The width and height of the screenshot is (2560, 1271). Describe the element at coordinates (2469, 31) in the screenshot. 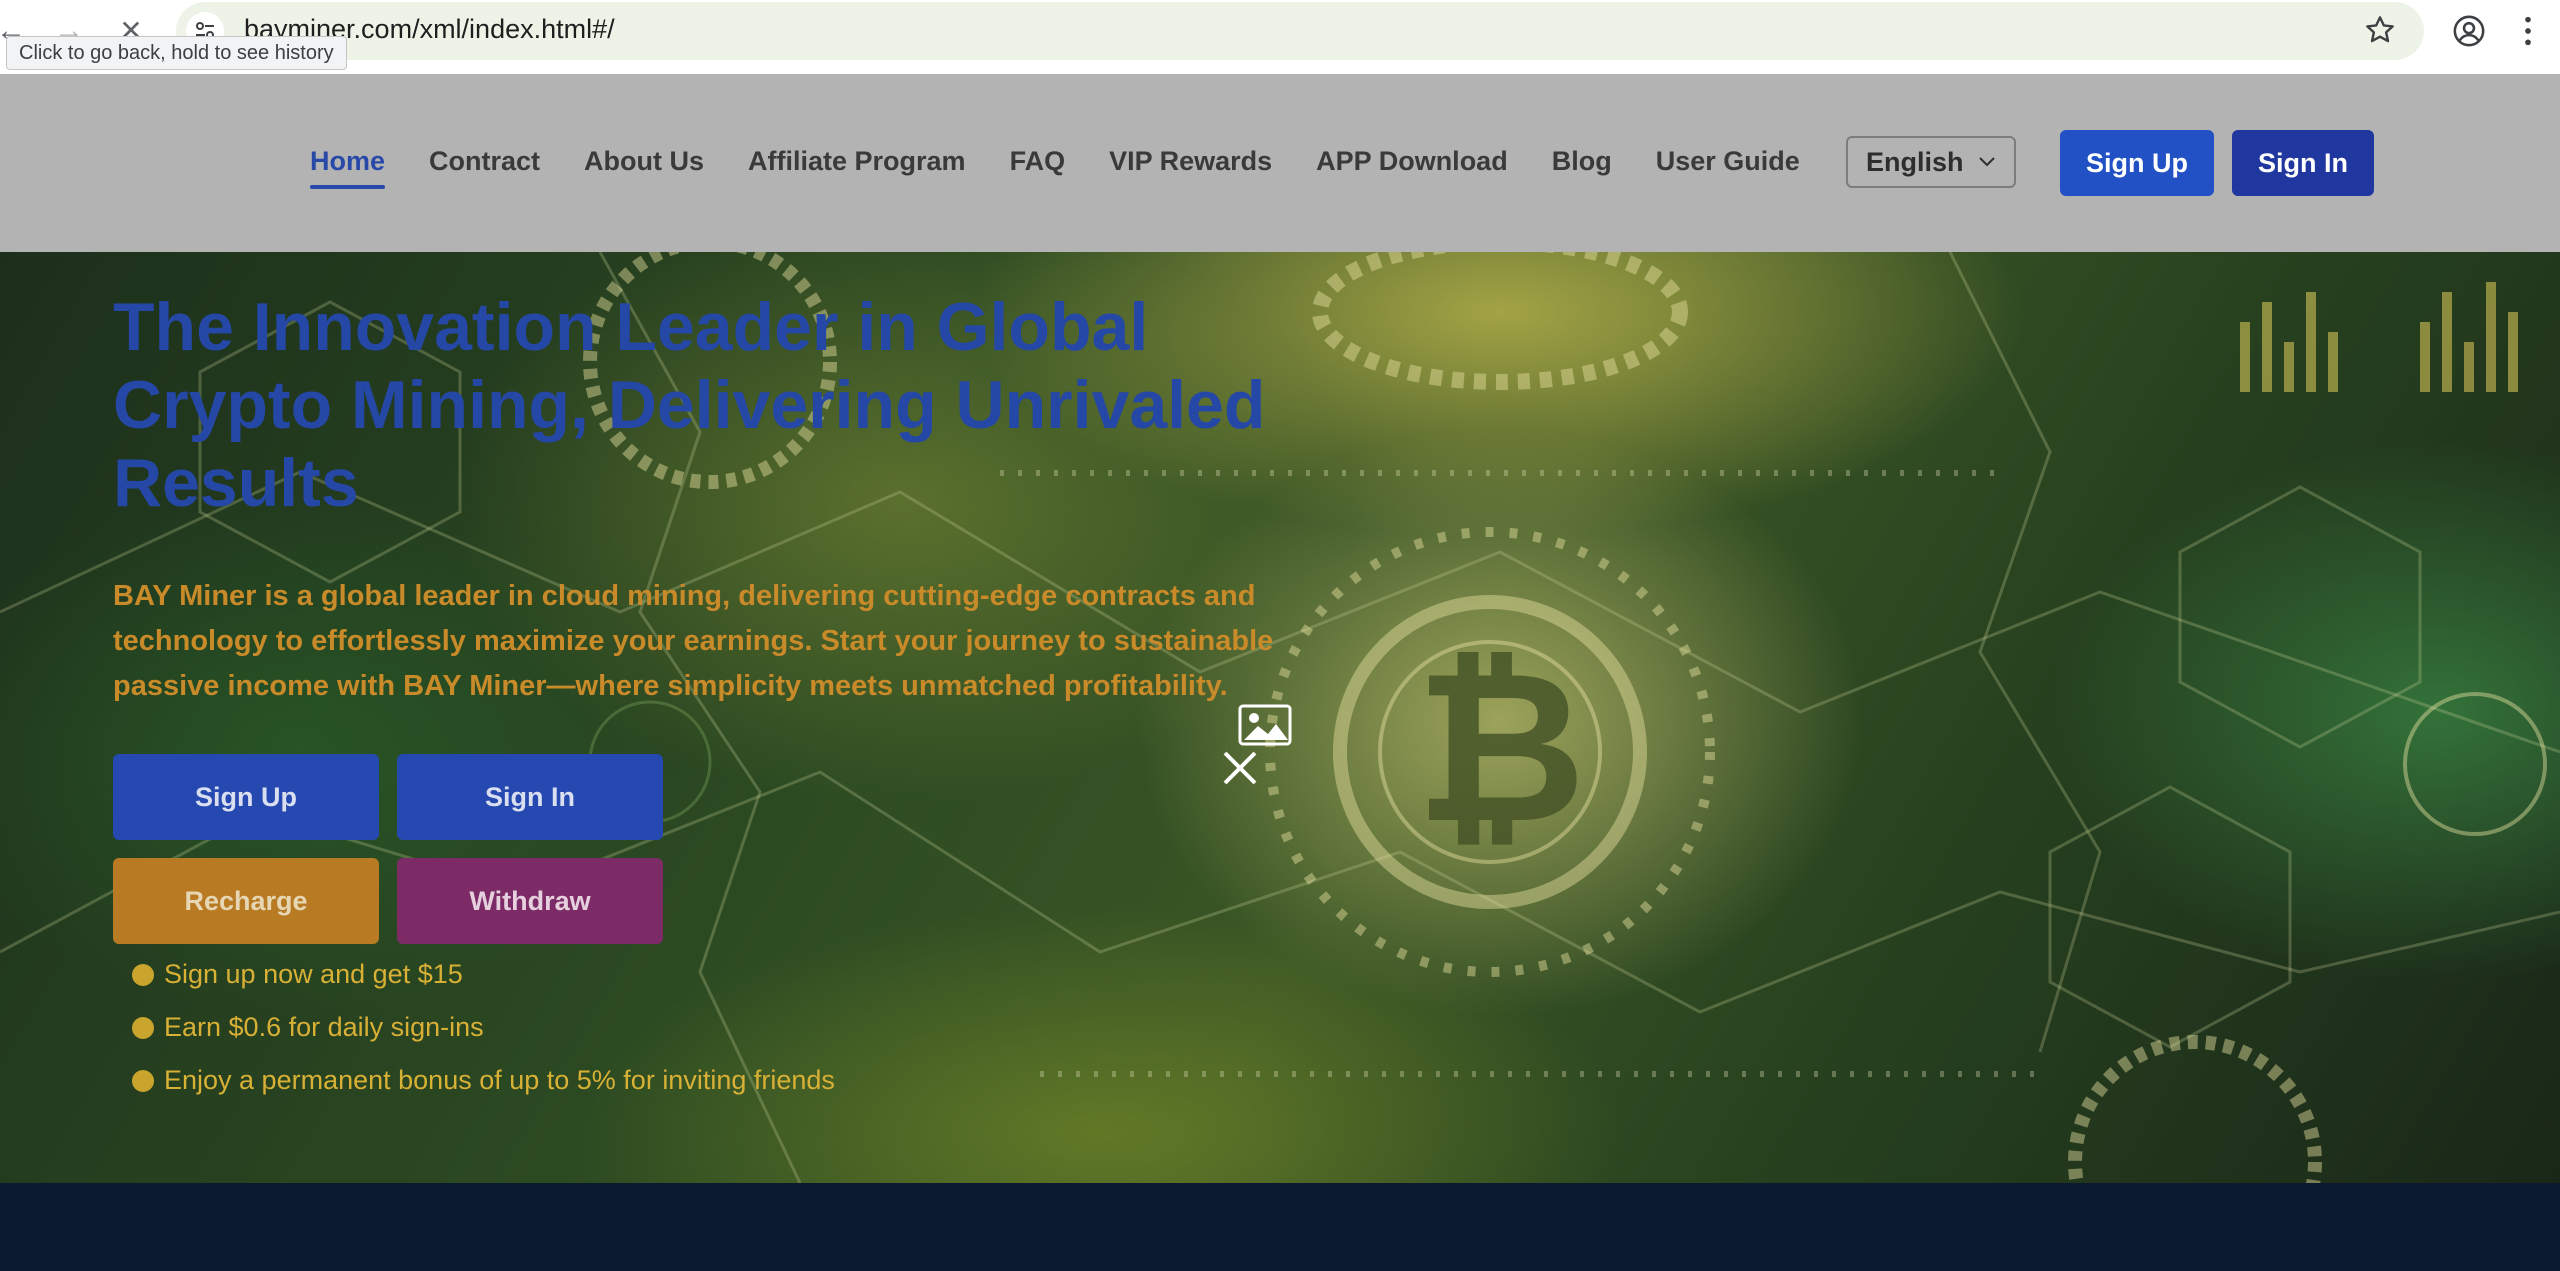

I see `profile-icon` at that location.